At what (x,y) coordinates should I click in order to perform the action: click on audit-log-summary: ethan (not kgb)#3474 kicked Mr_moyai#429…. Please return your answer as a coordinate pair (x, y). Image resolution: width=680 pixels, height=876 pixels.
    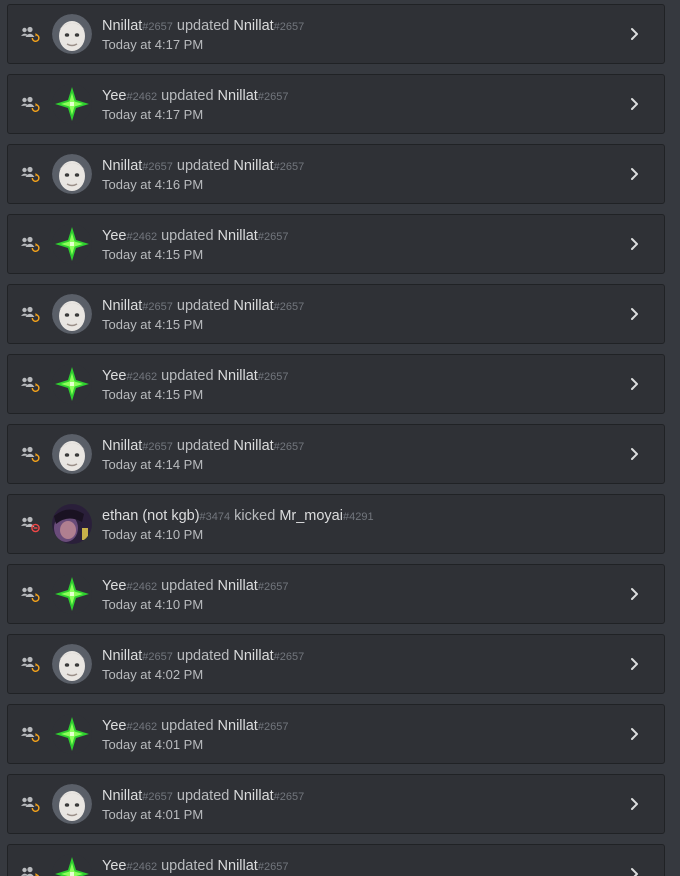
    Looking at the image, I should click on (238, 516).